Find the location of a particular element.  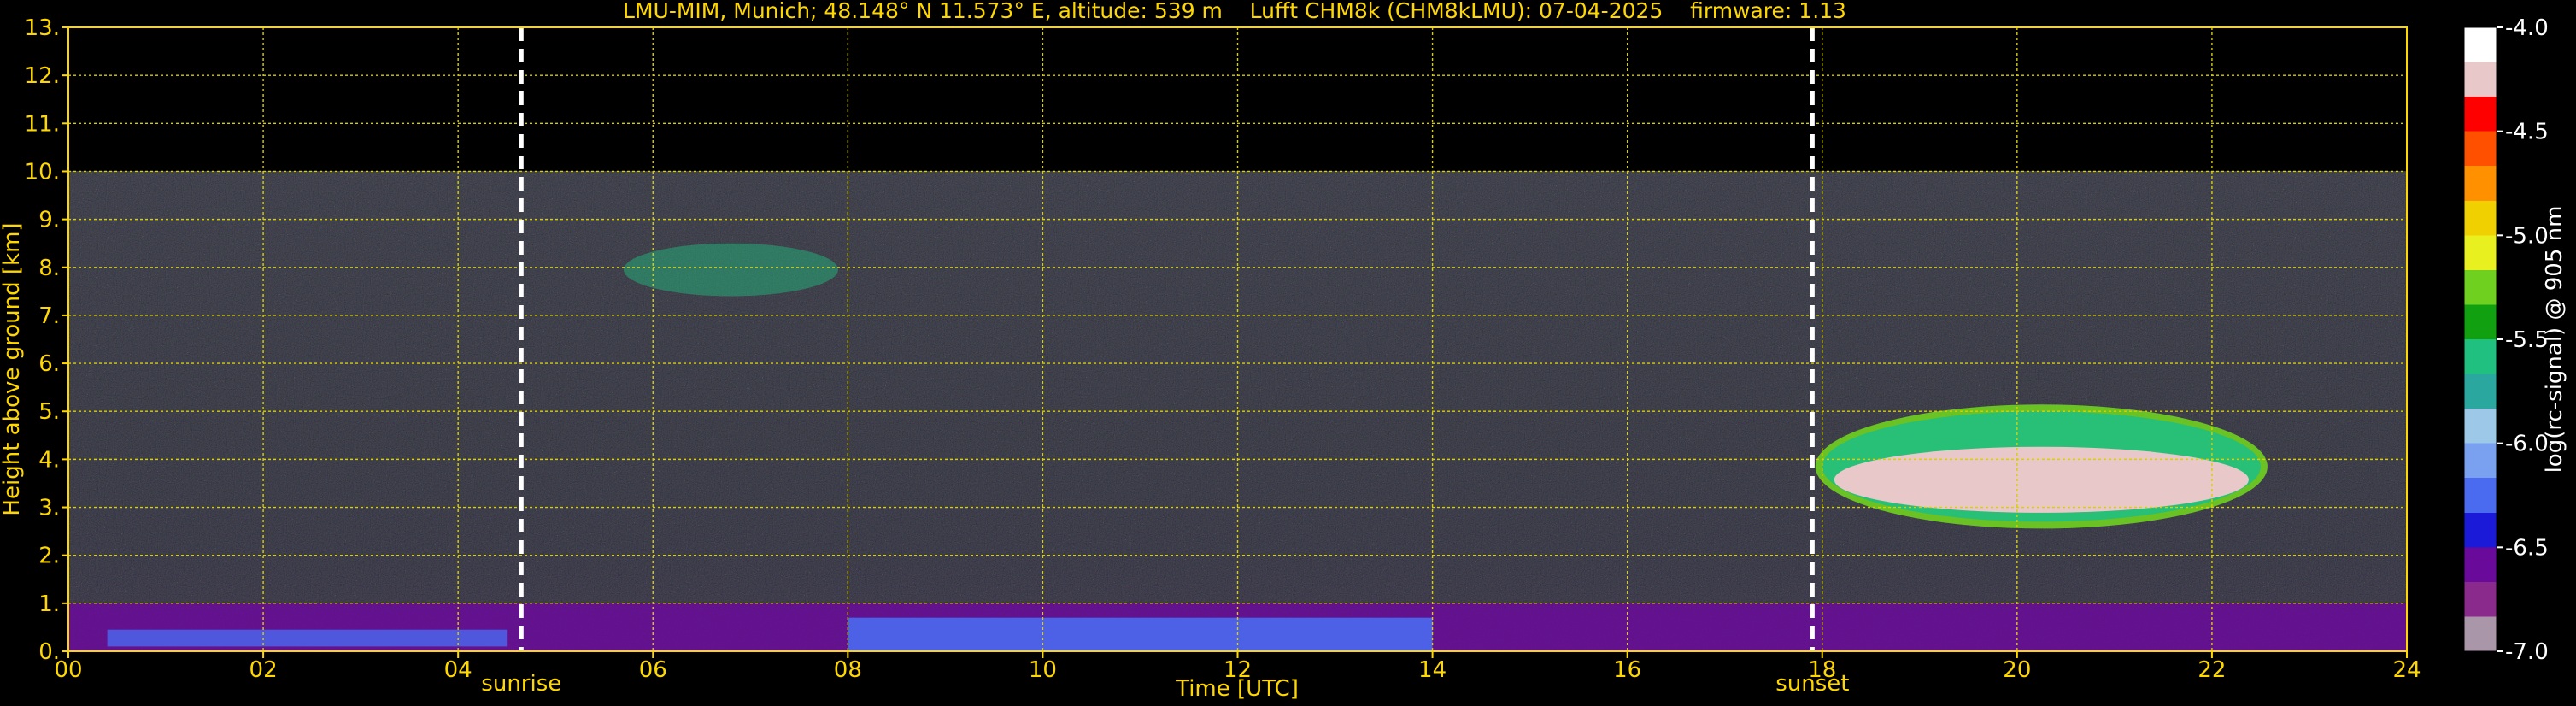

colorbar-tick-label: -7.0 is located at coordinates (2527, 652).